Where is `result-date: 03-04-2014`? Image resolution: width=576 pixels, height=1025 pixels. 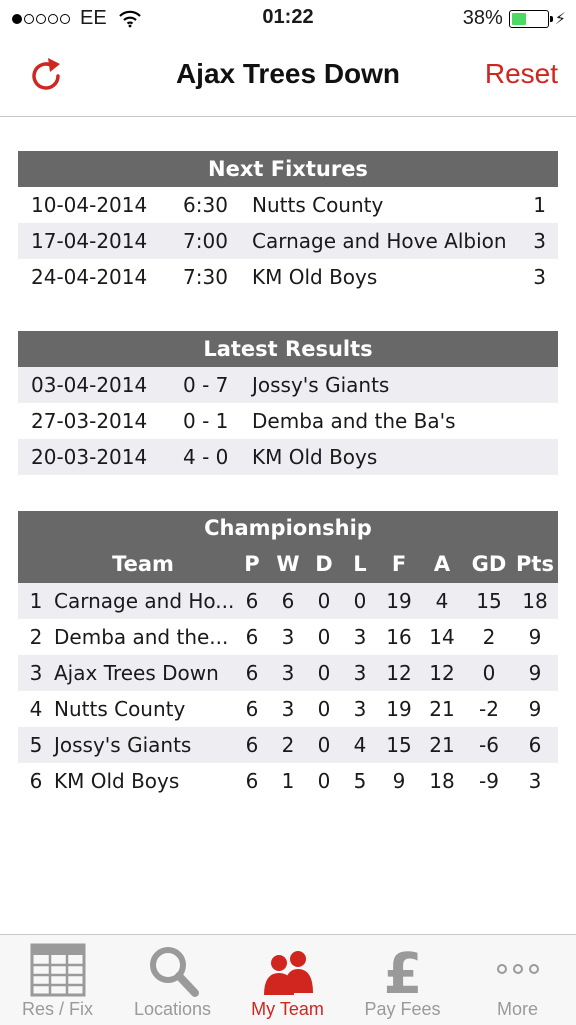
result-date: 03-04-2014 is located at coordinates (89, 385).